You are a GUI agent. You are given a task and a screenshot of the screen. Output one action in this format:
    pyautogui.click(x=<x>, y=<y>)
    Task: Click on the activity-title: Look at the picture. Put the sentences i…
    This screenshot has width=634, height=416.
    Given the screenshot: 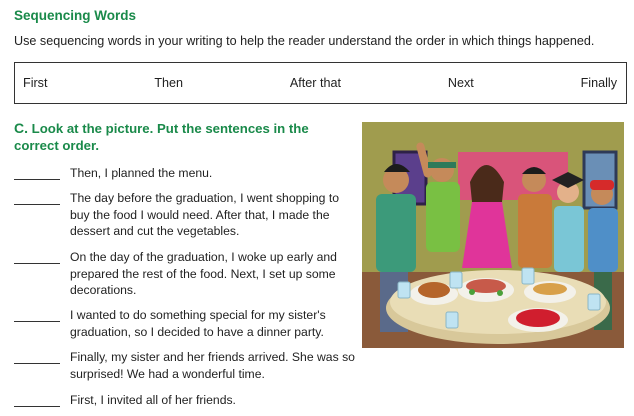 What is the action you would take?
    pyautogui.click(x=161, y=137)
    